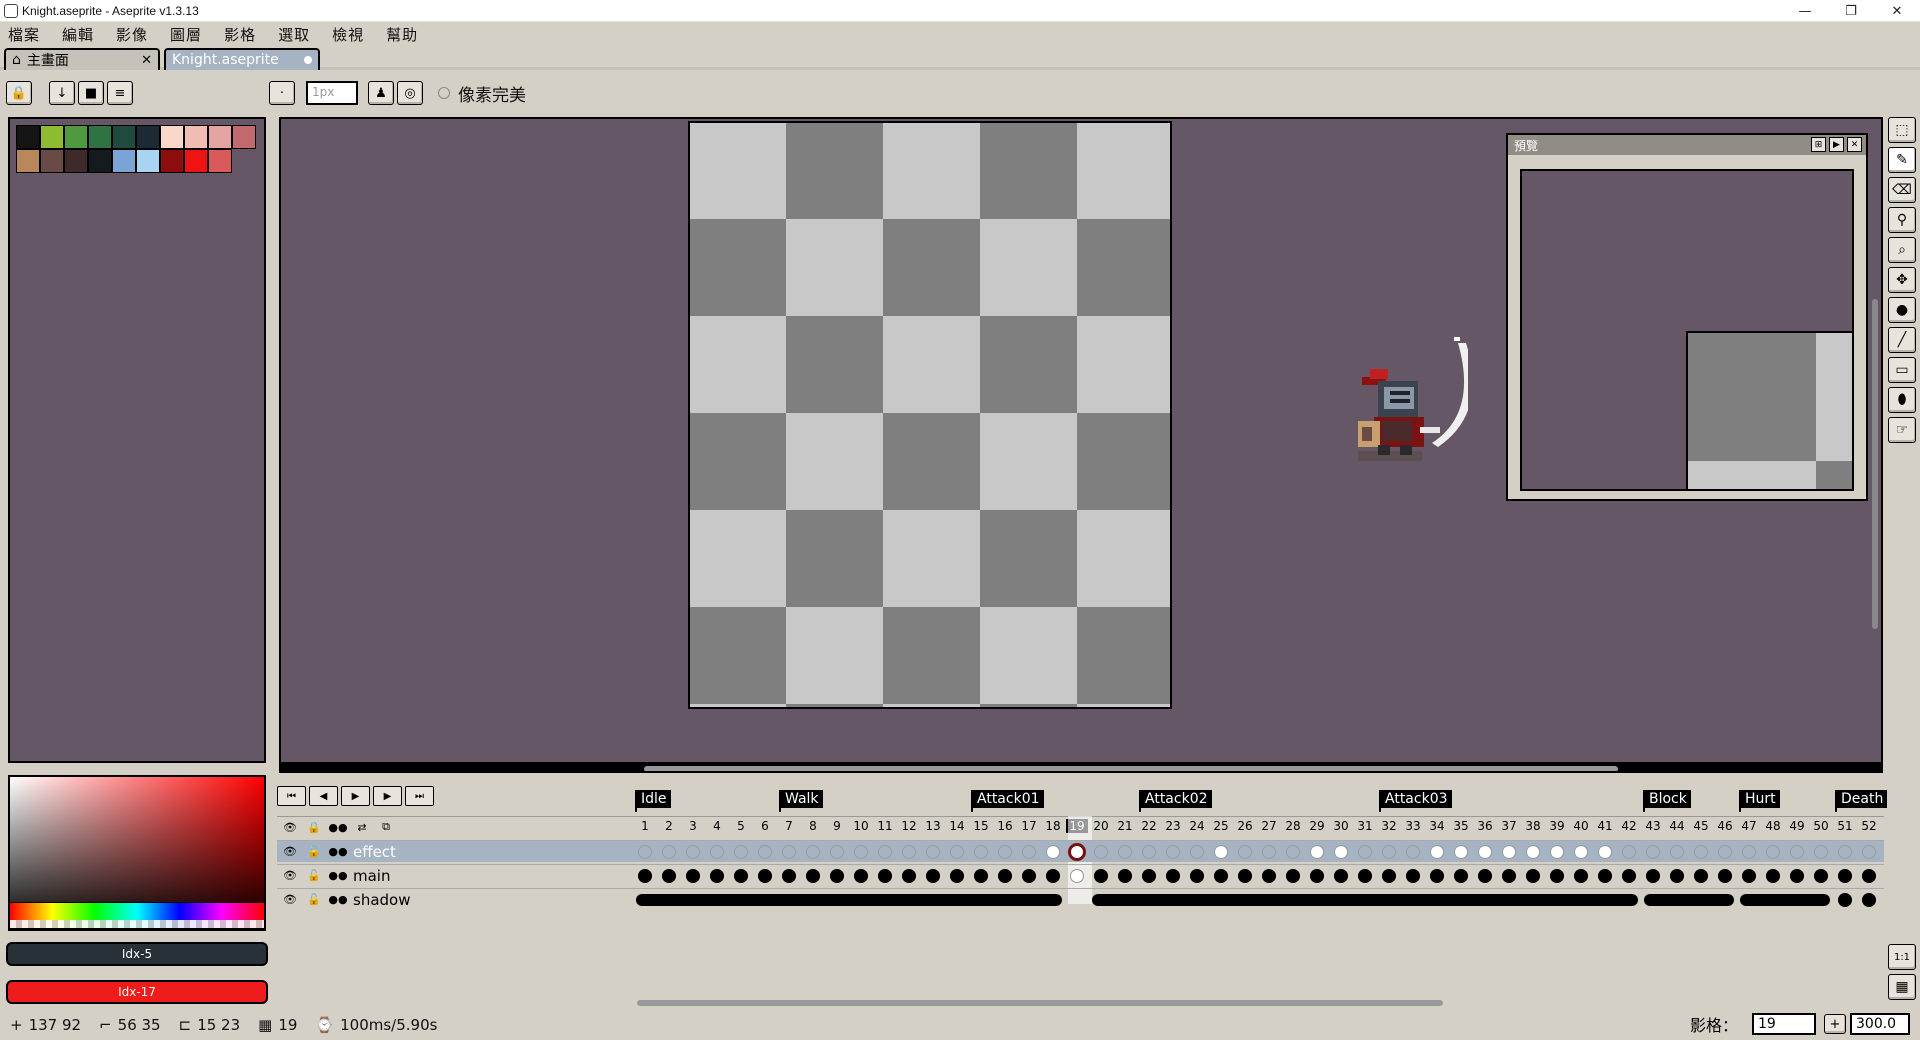 This screenshot has height=1040, width=1920. What do you see at coordinates (1749, 826) in the screenshot?
I see `frame-number: 47` at bounding box center [1749, 826].